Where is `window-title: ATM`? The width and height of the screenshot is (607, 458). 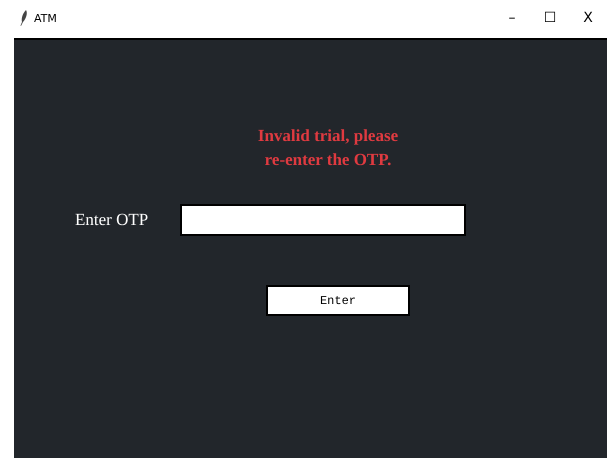
window-title: ATM is located at coordinates (45, 18).